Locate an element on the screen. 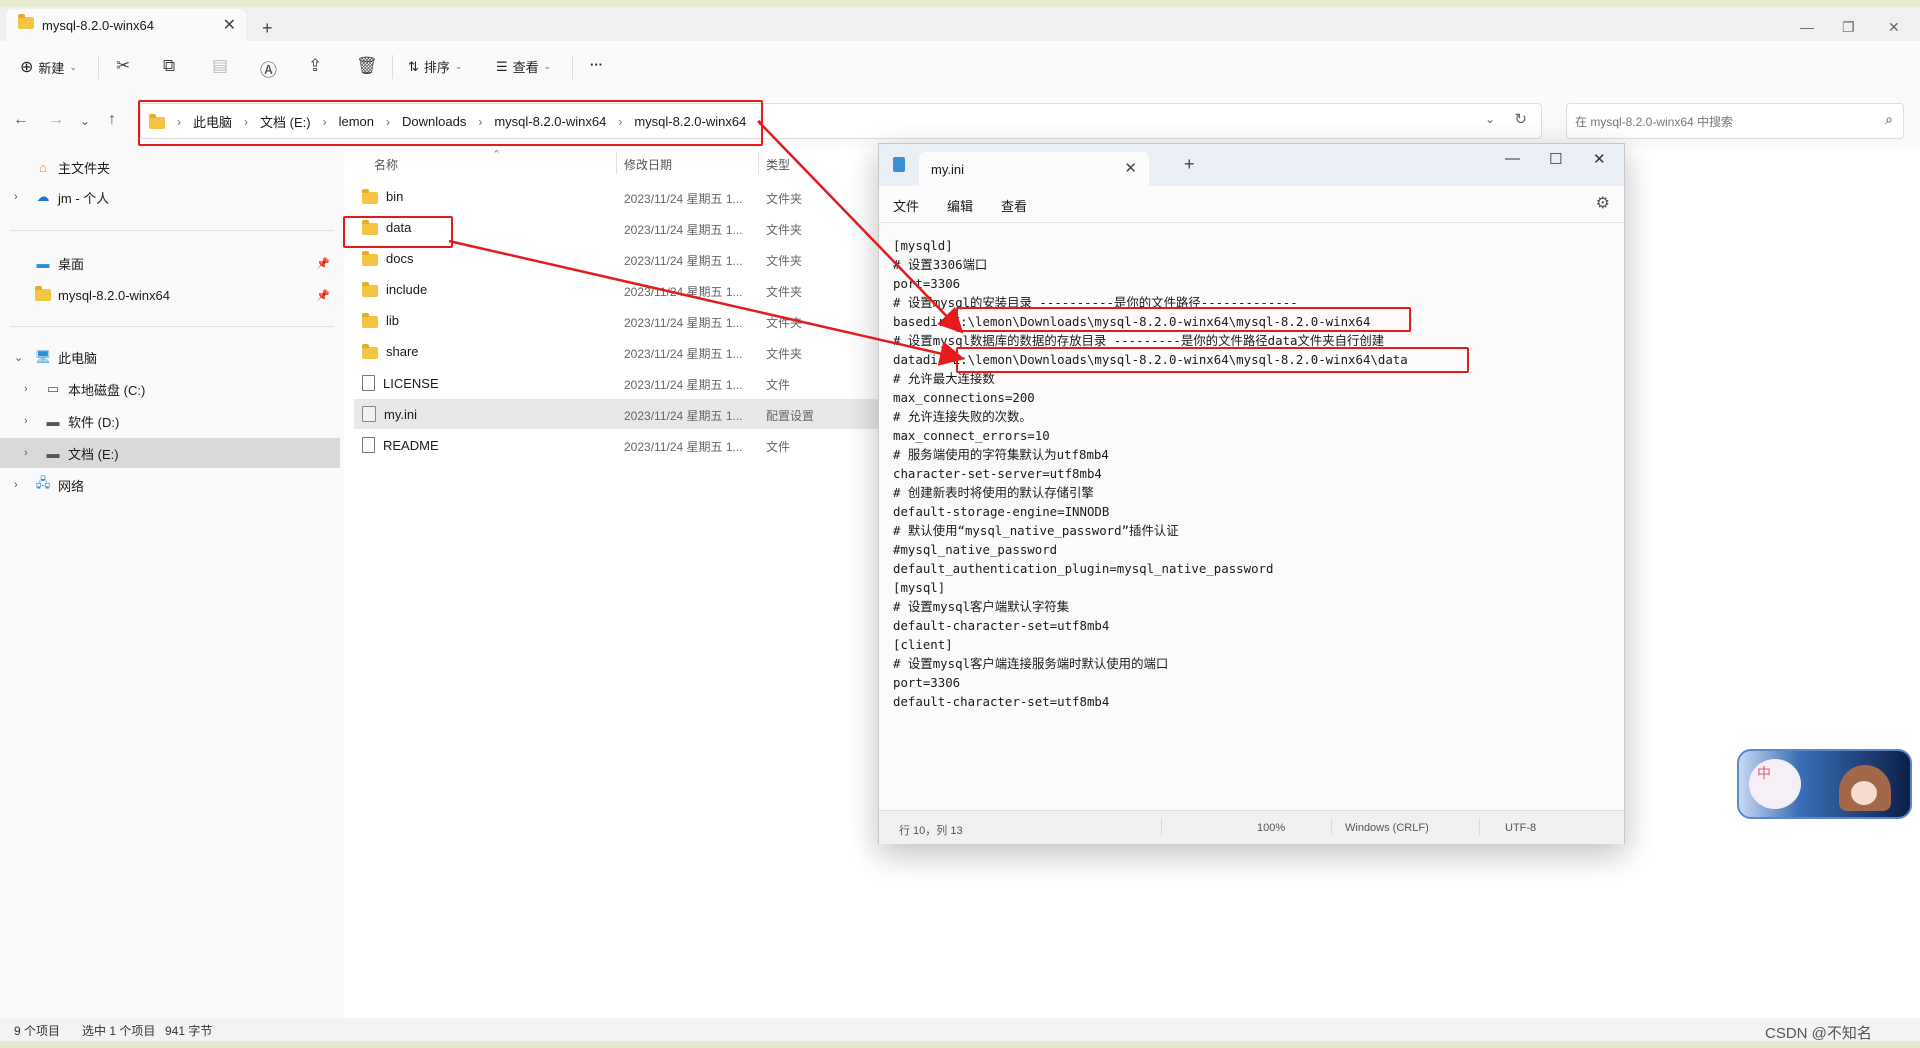 The width and height of the screenshot is (1920, 1048). sidebar-item-home: ⌂ 主文件夹 is located at coordinates (170, 167).